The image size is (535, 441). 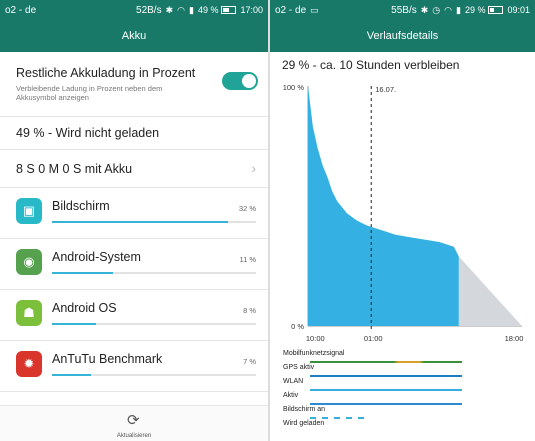 What do you see at coordinates (299, 367) in the screenshot?
I see `indicator-label: GPS aktiv` at bounding box center [299, 367].